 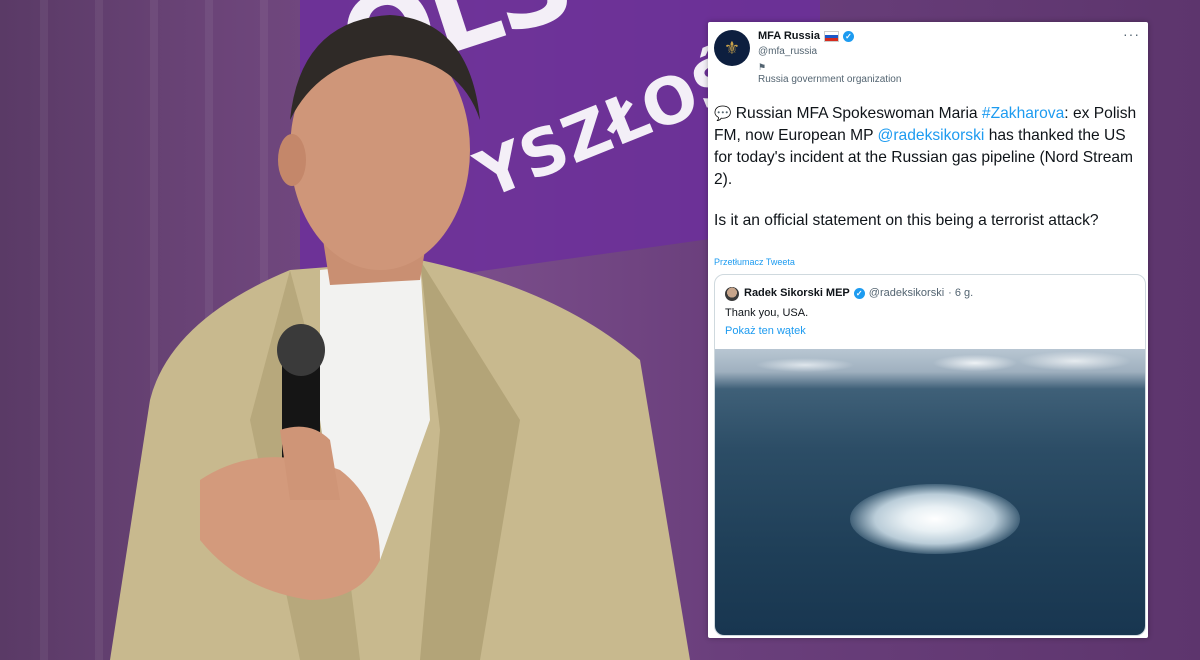 What do you see at coordinates (935, 519) in the screenshot?
I see `gas-bubble-plume` at bounding box center [935, 519].